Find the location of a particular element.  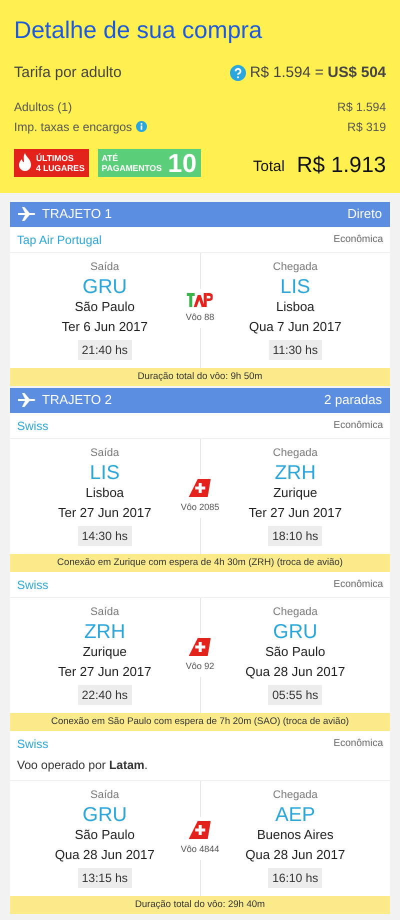

flight-number: Vôo 88 is located at coordinates (200, 317).